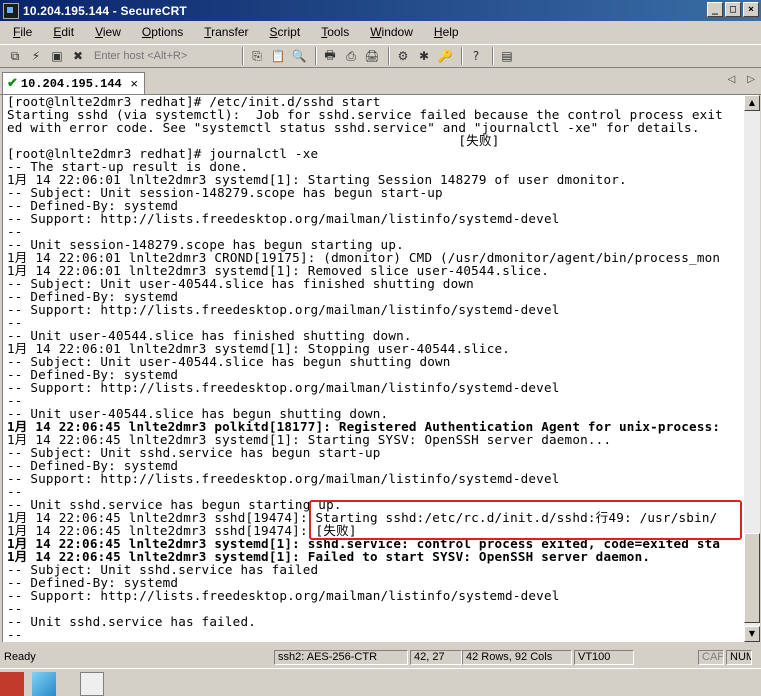  Describe the element at coordinates (711, 657) in the screenshot. I see `status-cap: CAP` at that location.